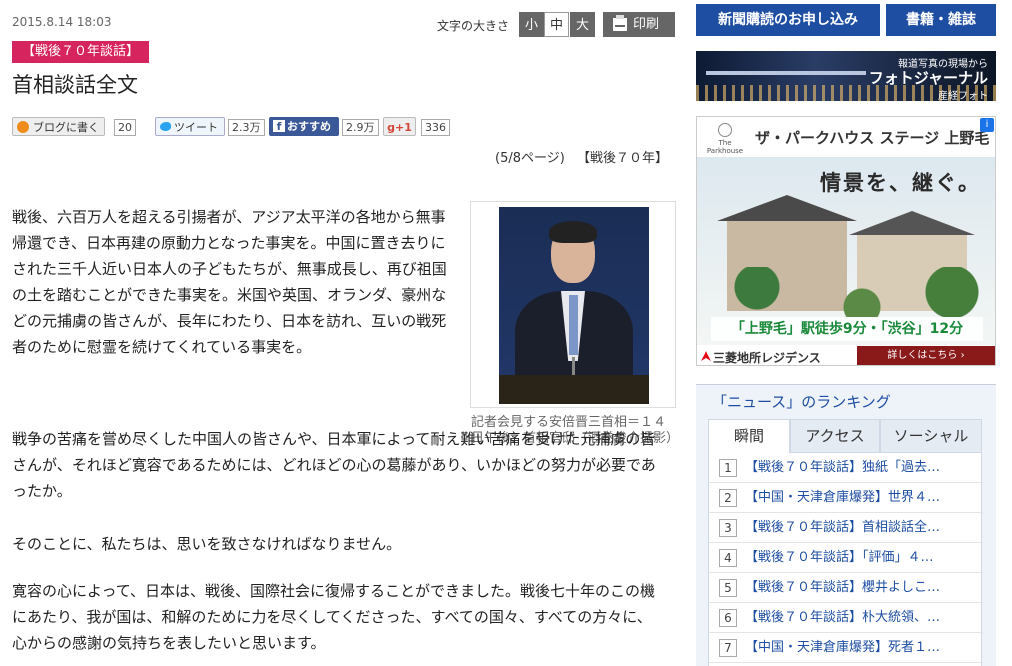 The image size is (1012, 666). Describe the element at coordinates (531, 24) in the screenshot. I see `font-size-small-button: 小` at that location.